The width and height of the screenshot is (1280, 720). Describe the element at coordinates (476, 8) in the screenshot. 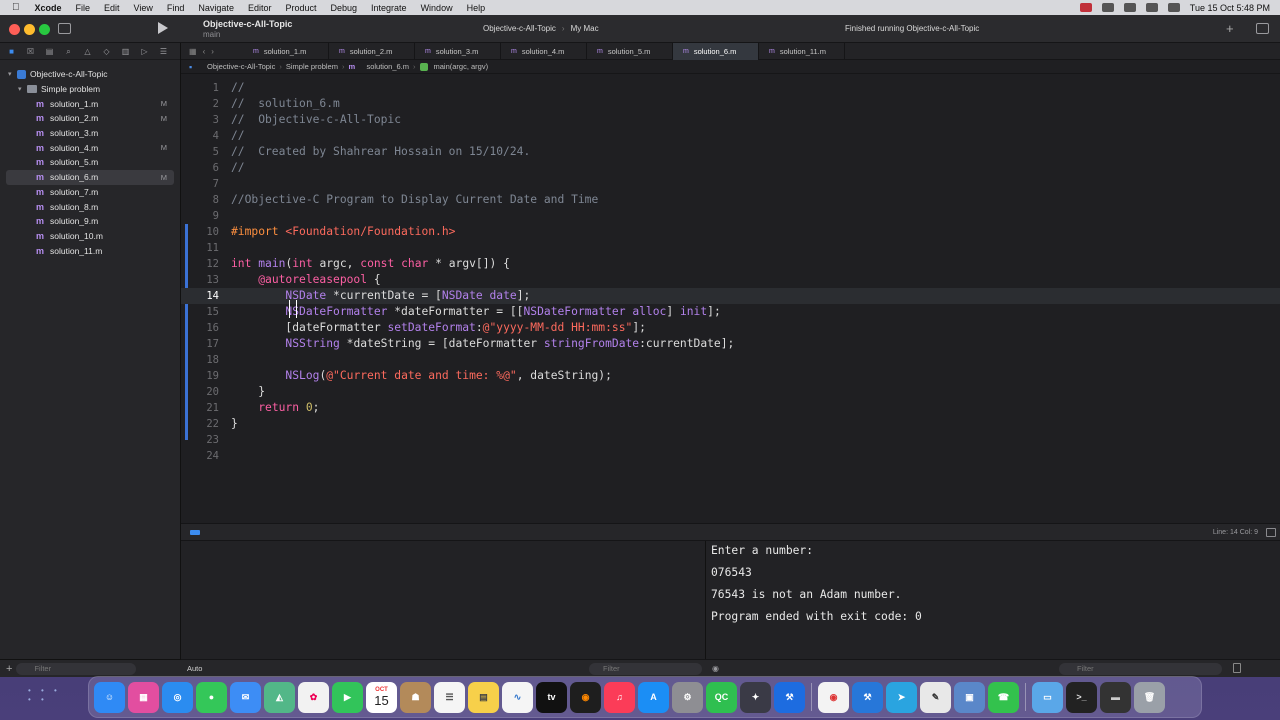

I see `menu-help: Help` at that location.